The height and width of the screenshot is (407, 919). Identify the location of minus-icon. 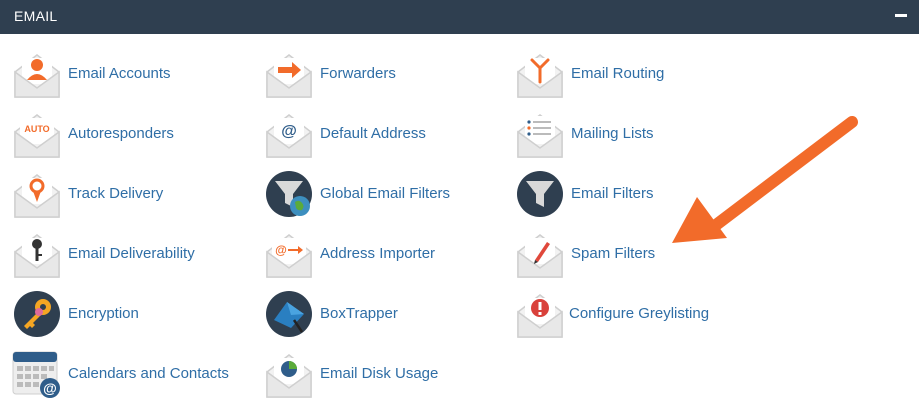
(901, 15).